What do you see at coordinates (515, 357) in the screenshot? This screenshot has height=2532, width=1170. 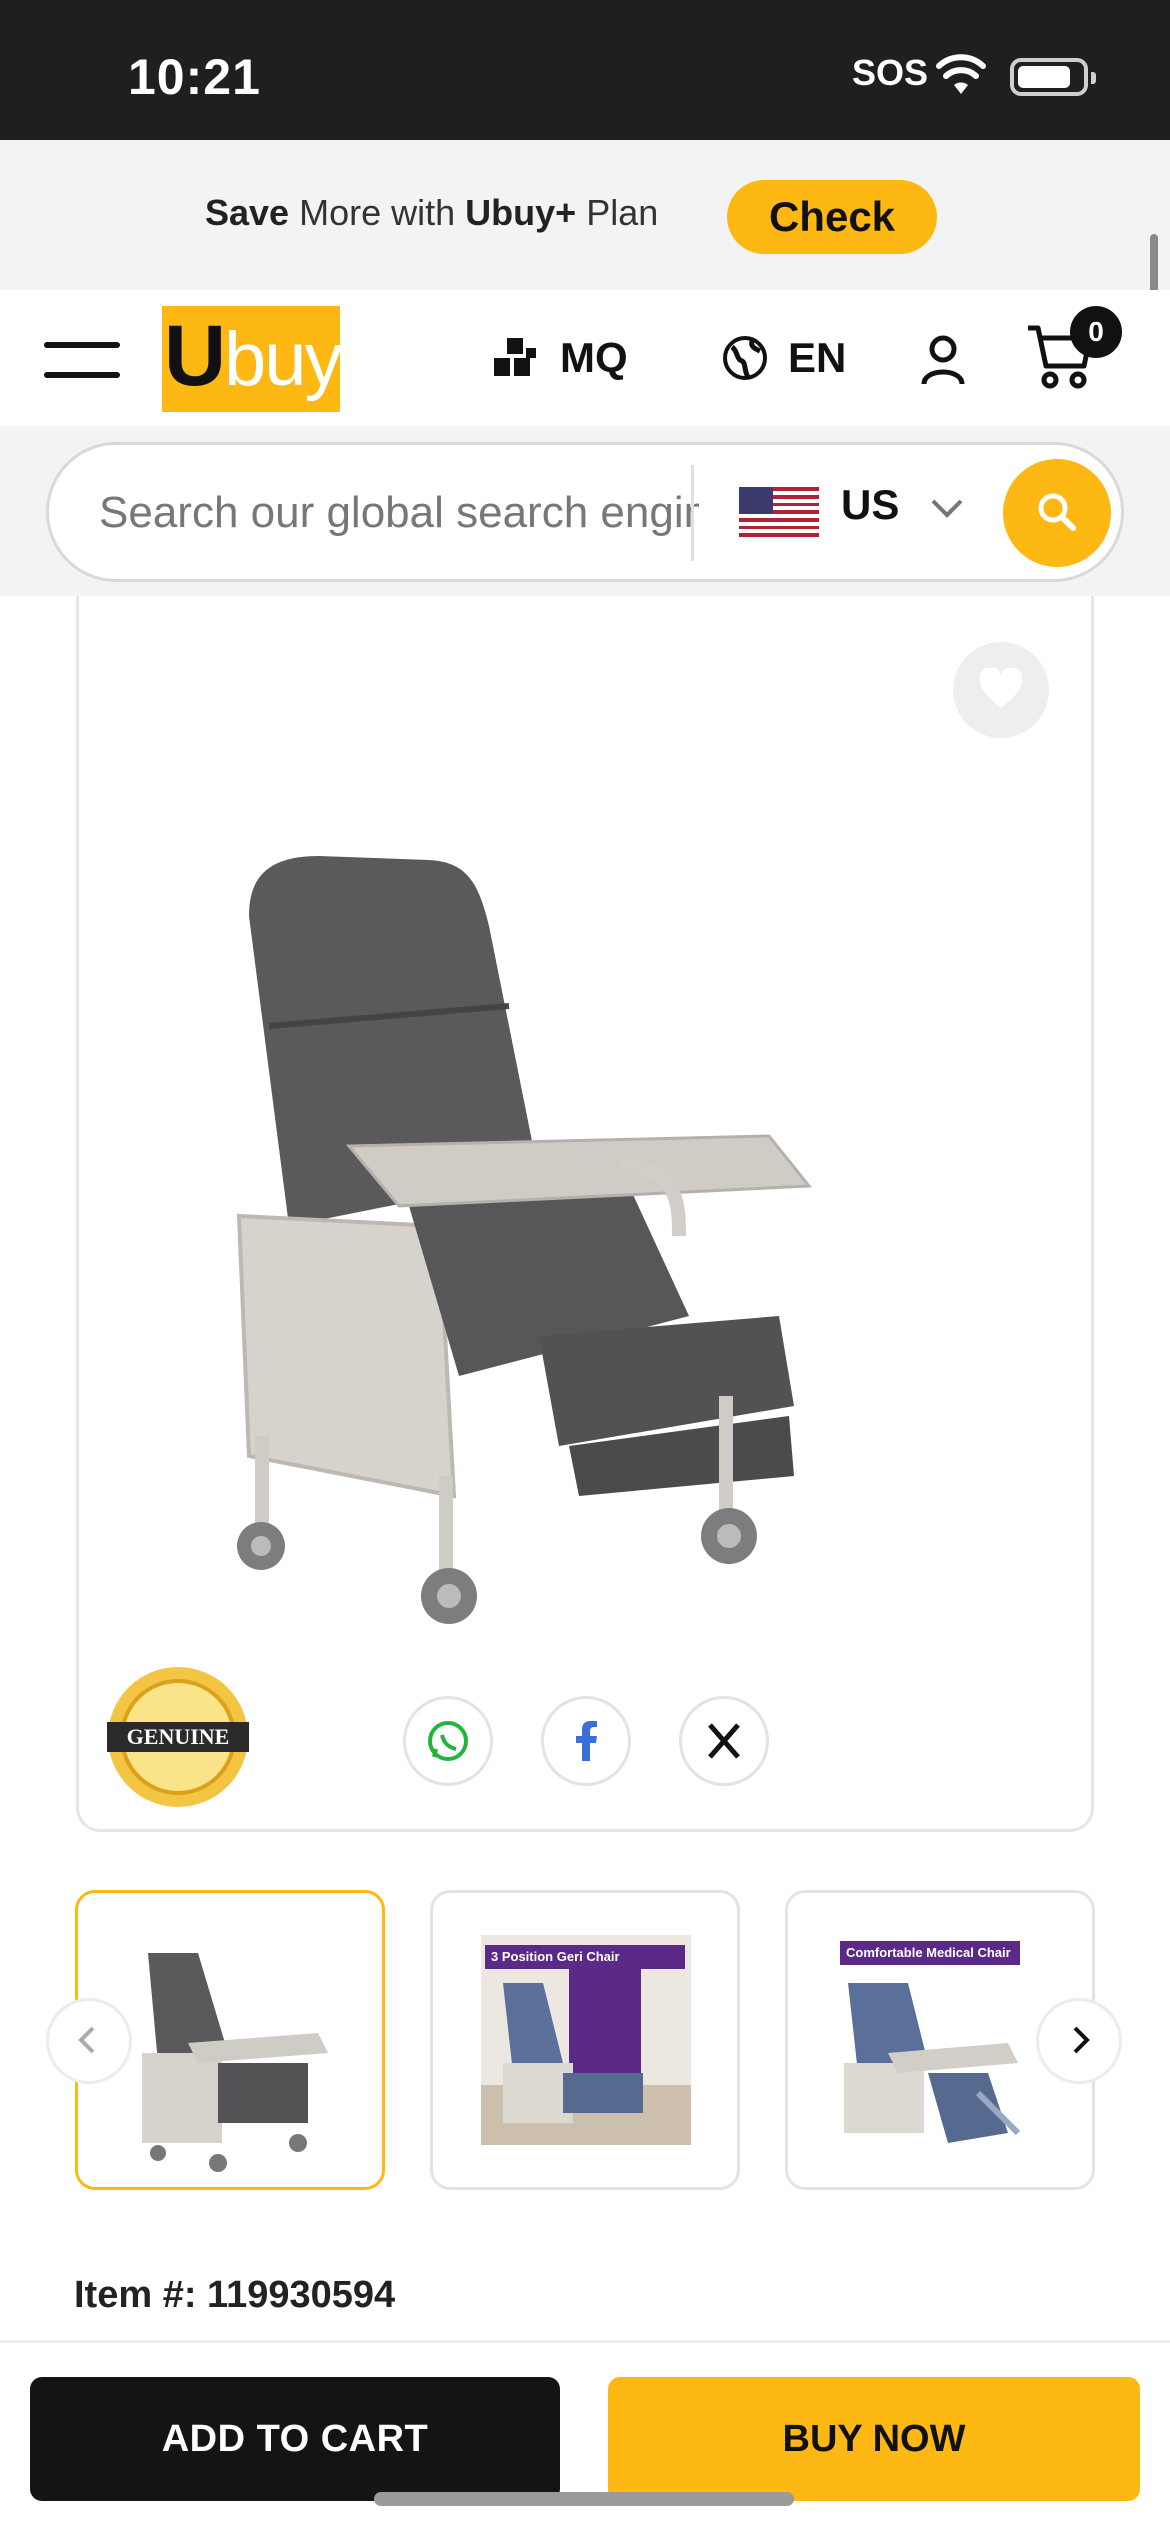 I see `store-icon` at bounding box center [515, 357].